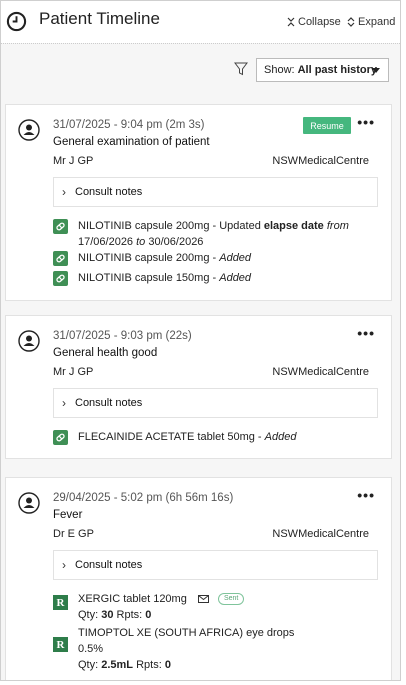 Image resolution: width=406 pixels, height=685 pixels. I want to click on expand-label: Expand, so click(377, 22).